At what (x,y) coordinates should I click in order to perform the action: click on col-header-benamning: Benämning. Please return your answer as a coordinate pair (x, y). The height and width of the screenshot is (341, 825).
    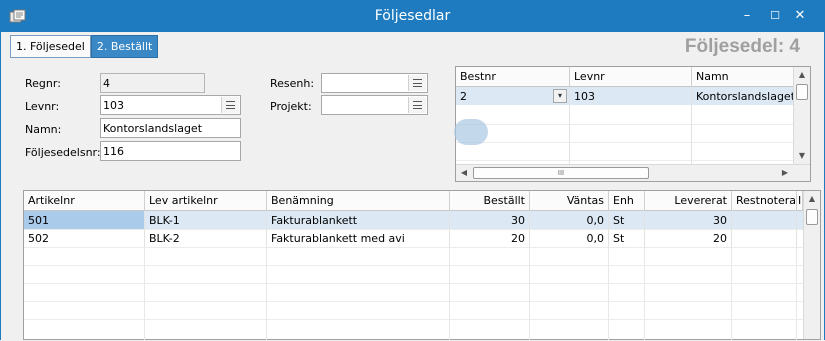
    Looking at the image, I should click on (358, 201).